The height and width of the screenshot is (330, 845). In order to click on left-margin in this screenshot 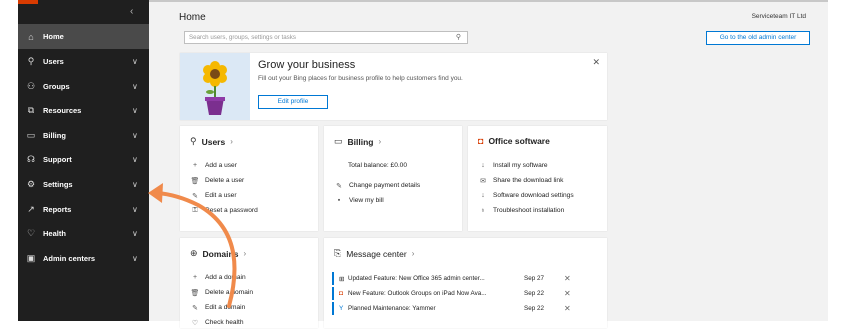, I will do `click(9, 160)`.